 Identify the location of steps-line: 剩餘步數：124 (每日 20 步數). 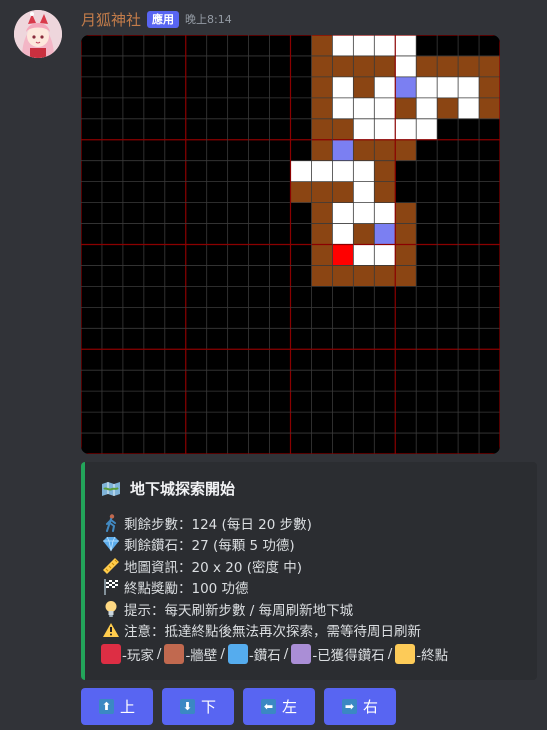
(316, 523).